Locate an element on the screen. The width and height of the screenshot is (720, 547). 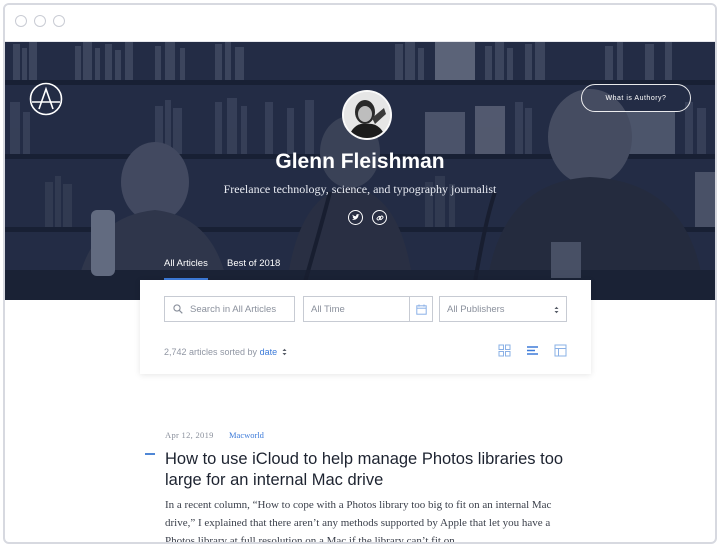
sort-select: date is located at coordinates (273, 352).